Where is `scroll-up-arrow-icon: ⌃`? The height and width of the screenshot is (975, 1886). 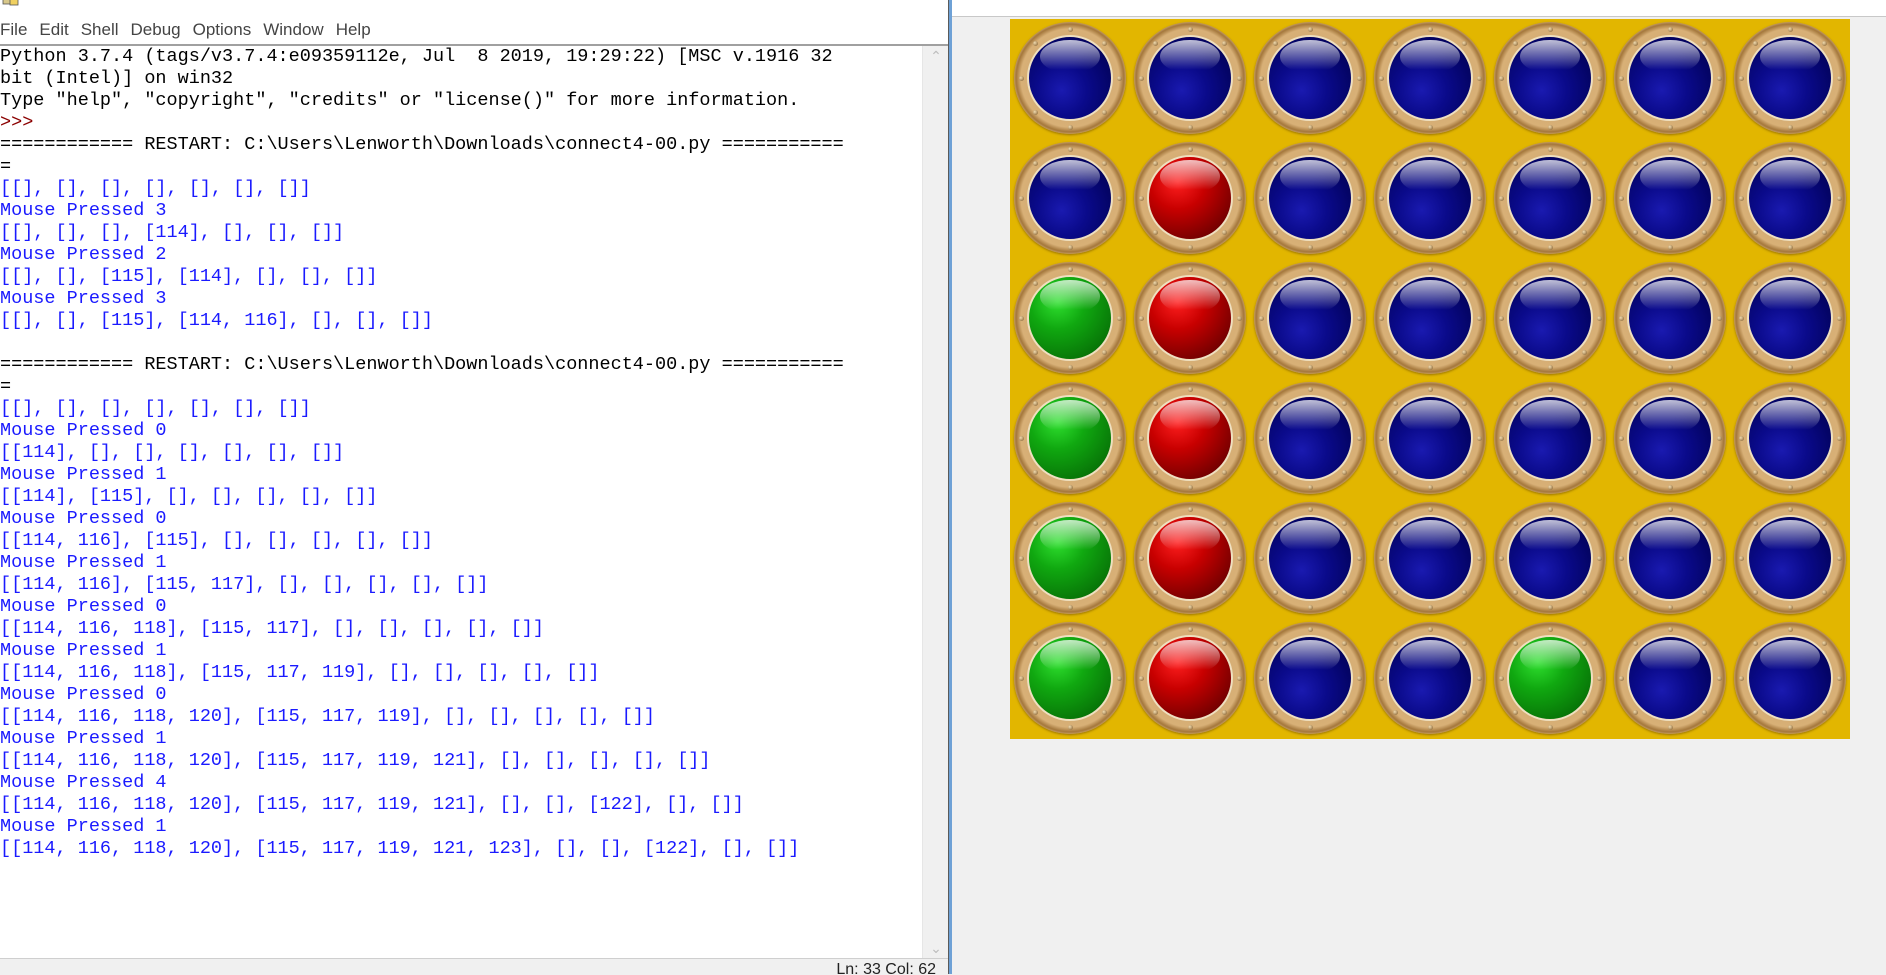
scroll-up-arrow-icon: ⌃ is located at coordinates (936, 56).